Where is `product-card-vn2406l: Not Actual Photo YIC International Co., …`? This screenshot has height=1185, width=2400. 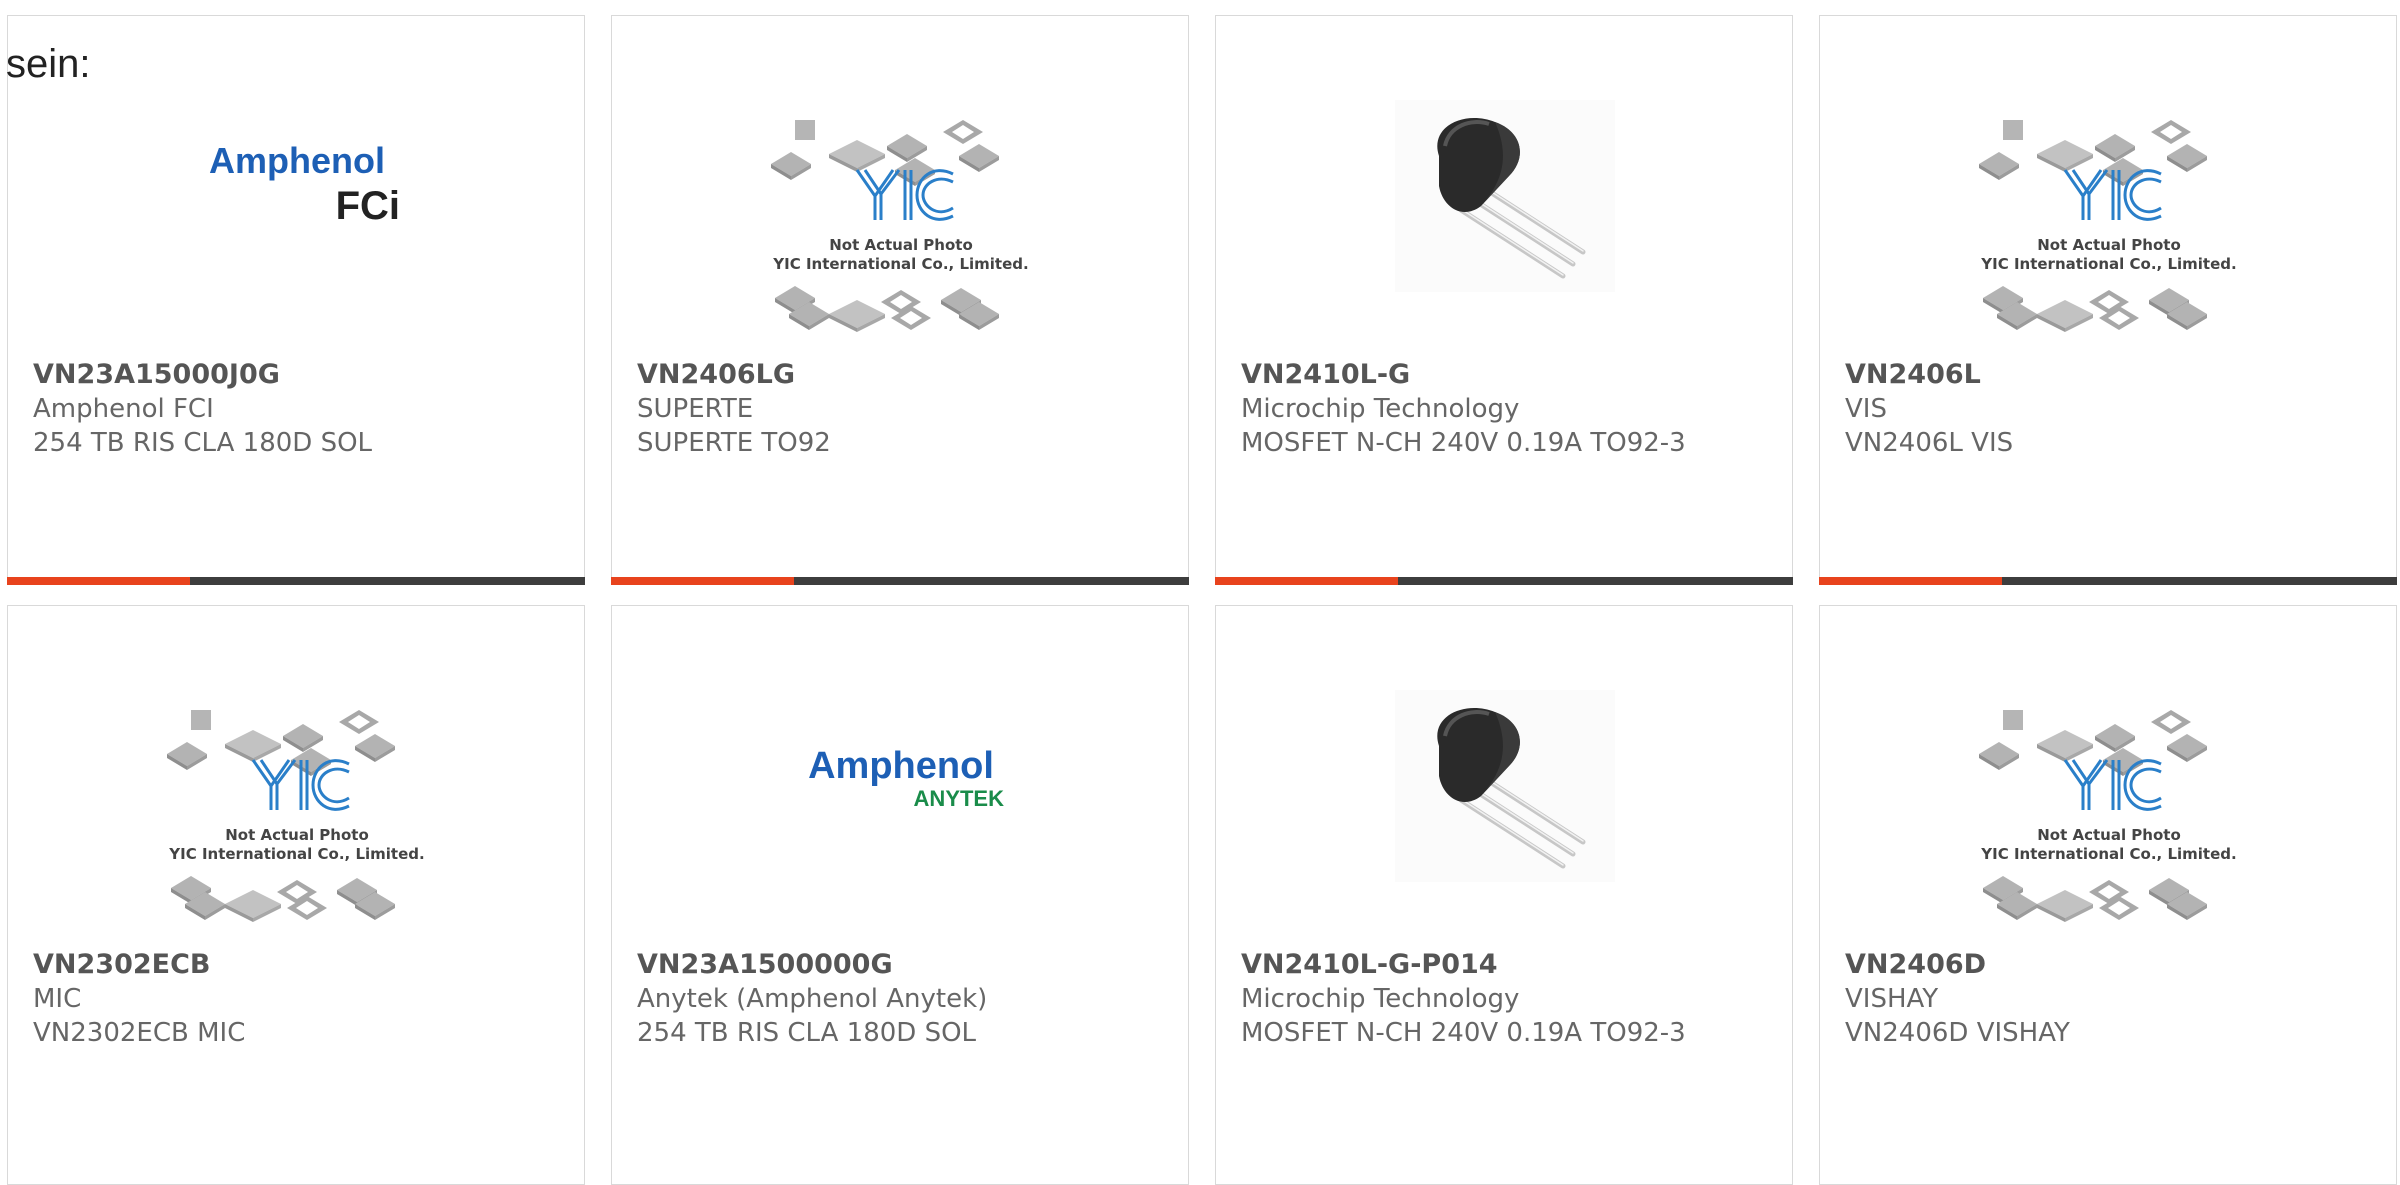
product-card-vn2406l: Not Actual Photo YIC International Co., … is located at coordinates (2108, 300).